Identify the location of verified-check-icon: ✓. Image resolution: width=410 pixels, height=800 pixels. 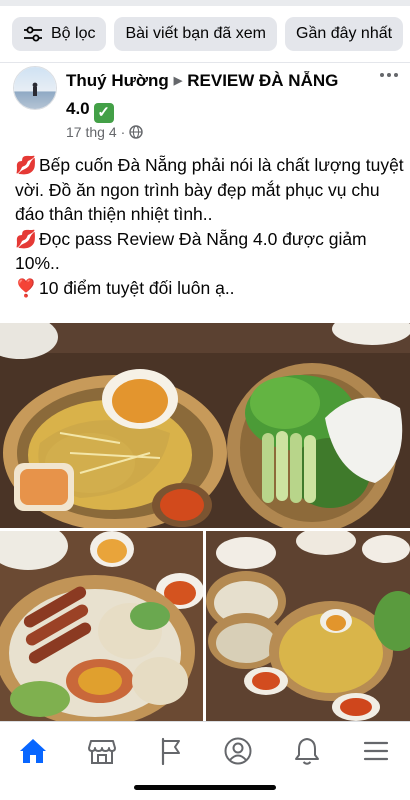
(103, 113).